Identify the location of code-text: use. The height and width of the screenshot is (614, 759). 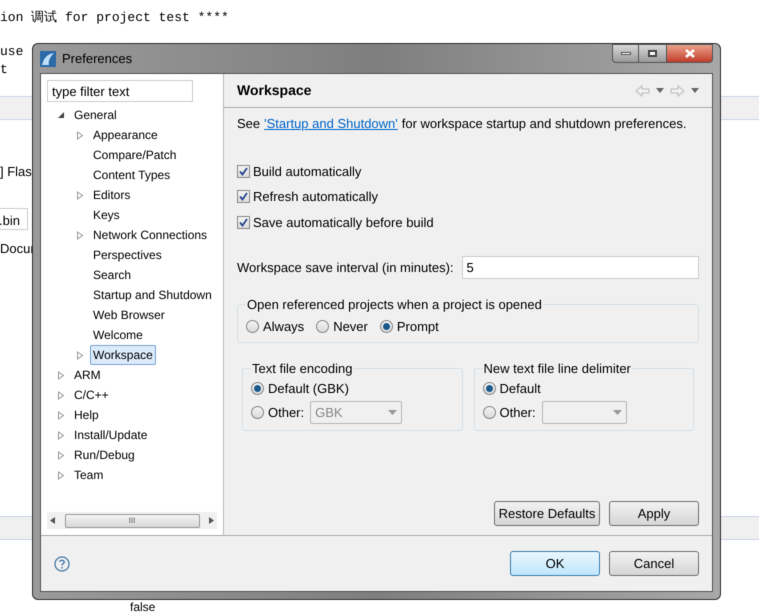
(12, 52).